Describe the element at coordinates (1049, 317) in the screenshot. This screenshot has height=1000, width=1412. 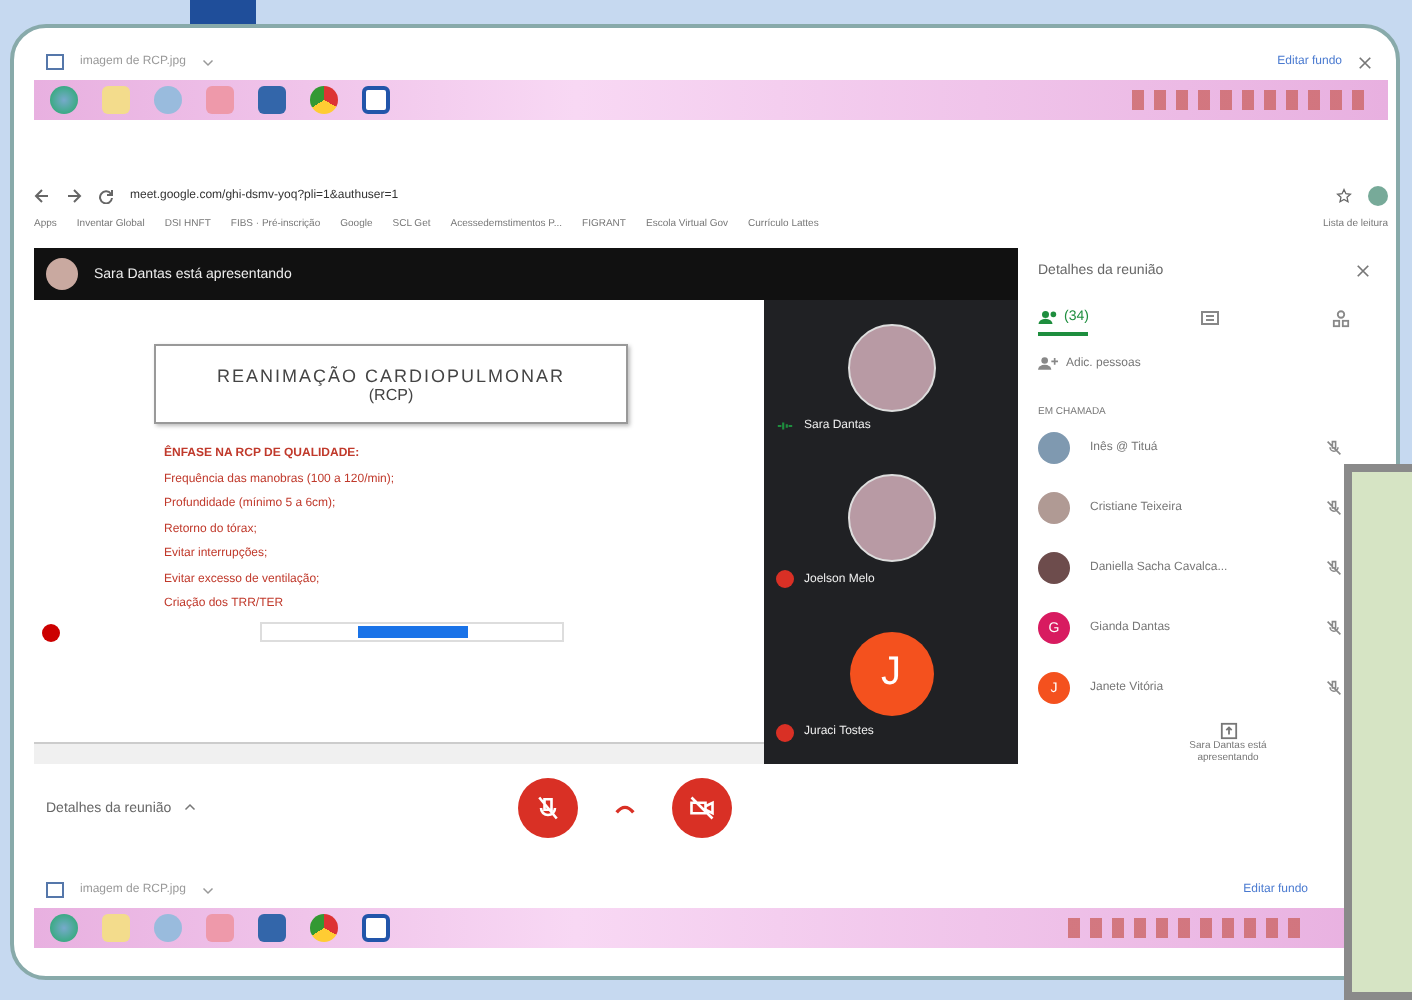
I see `people-icon` at that location.